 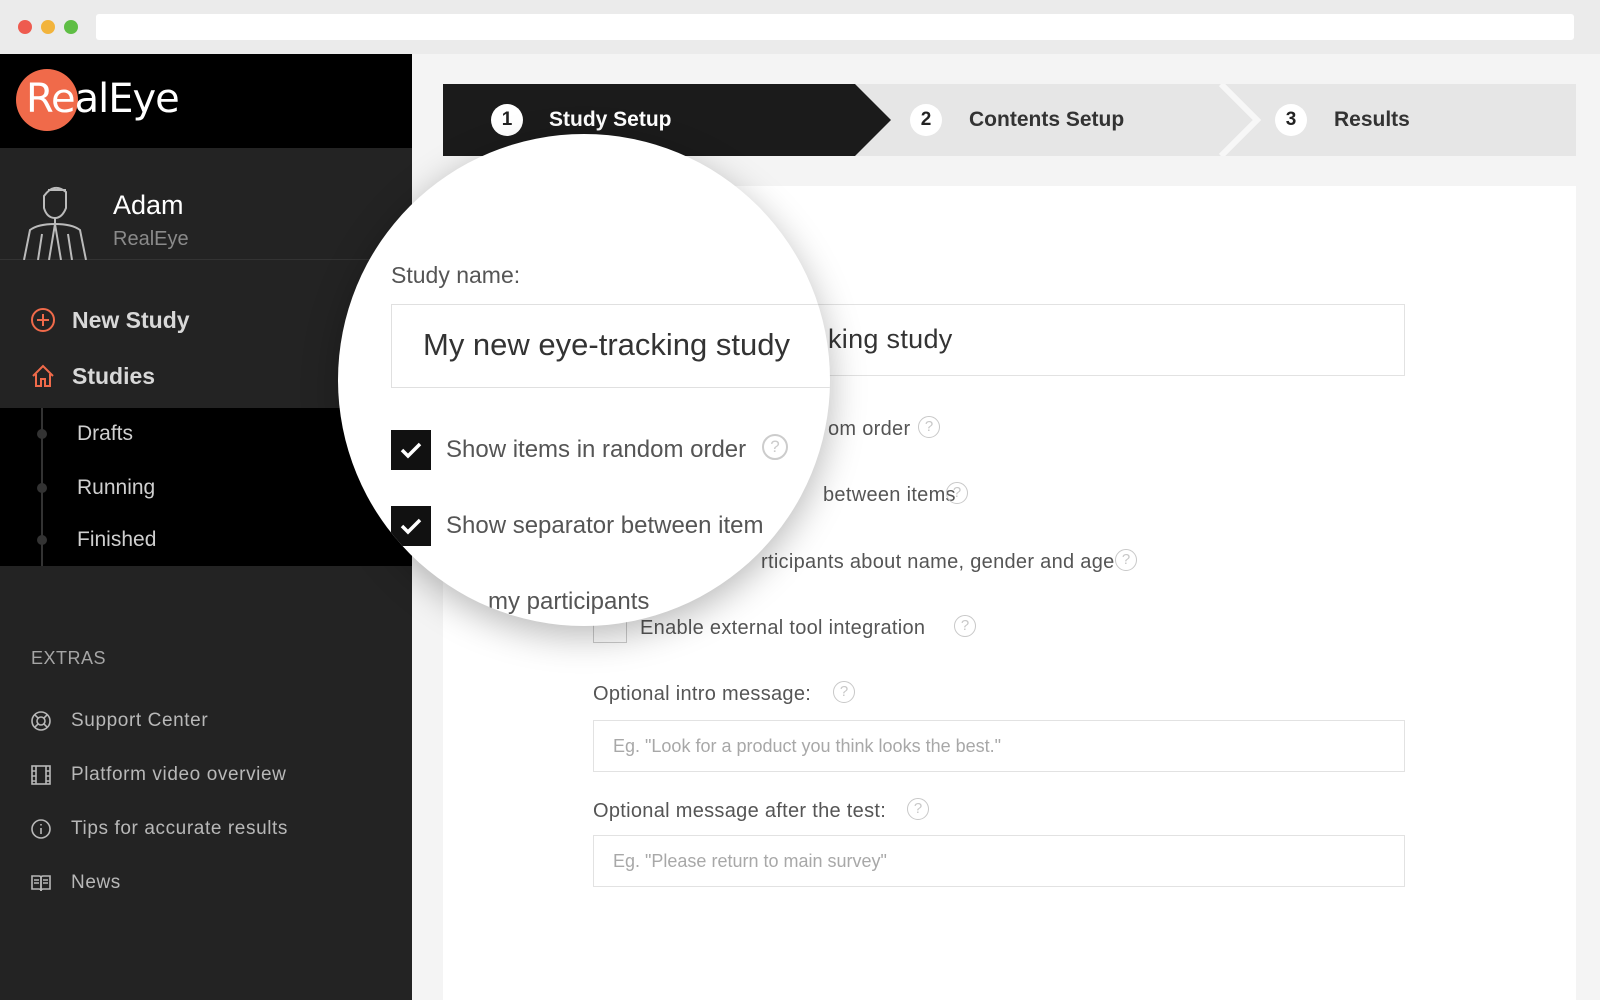 I want to click on extra-support-center: Support Center, so click(x=119, y=721).